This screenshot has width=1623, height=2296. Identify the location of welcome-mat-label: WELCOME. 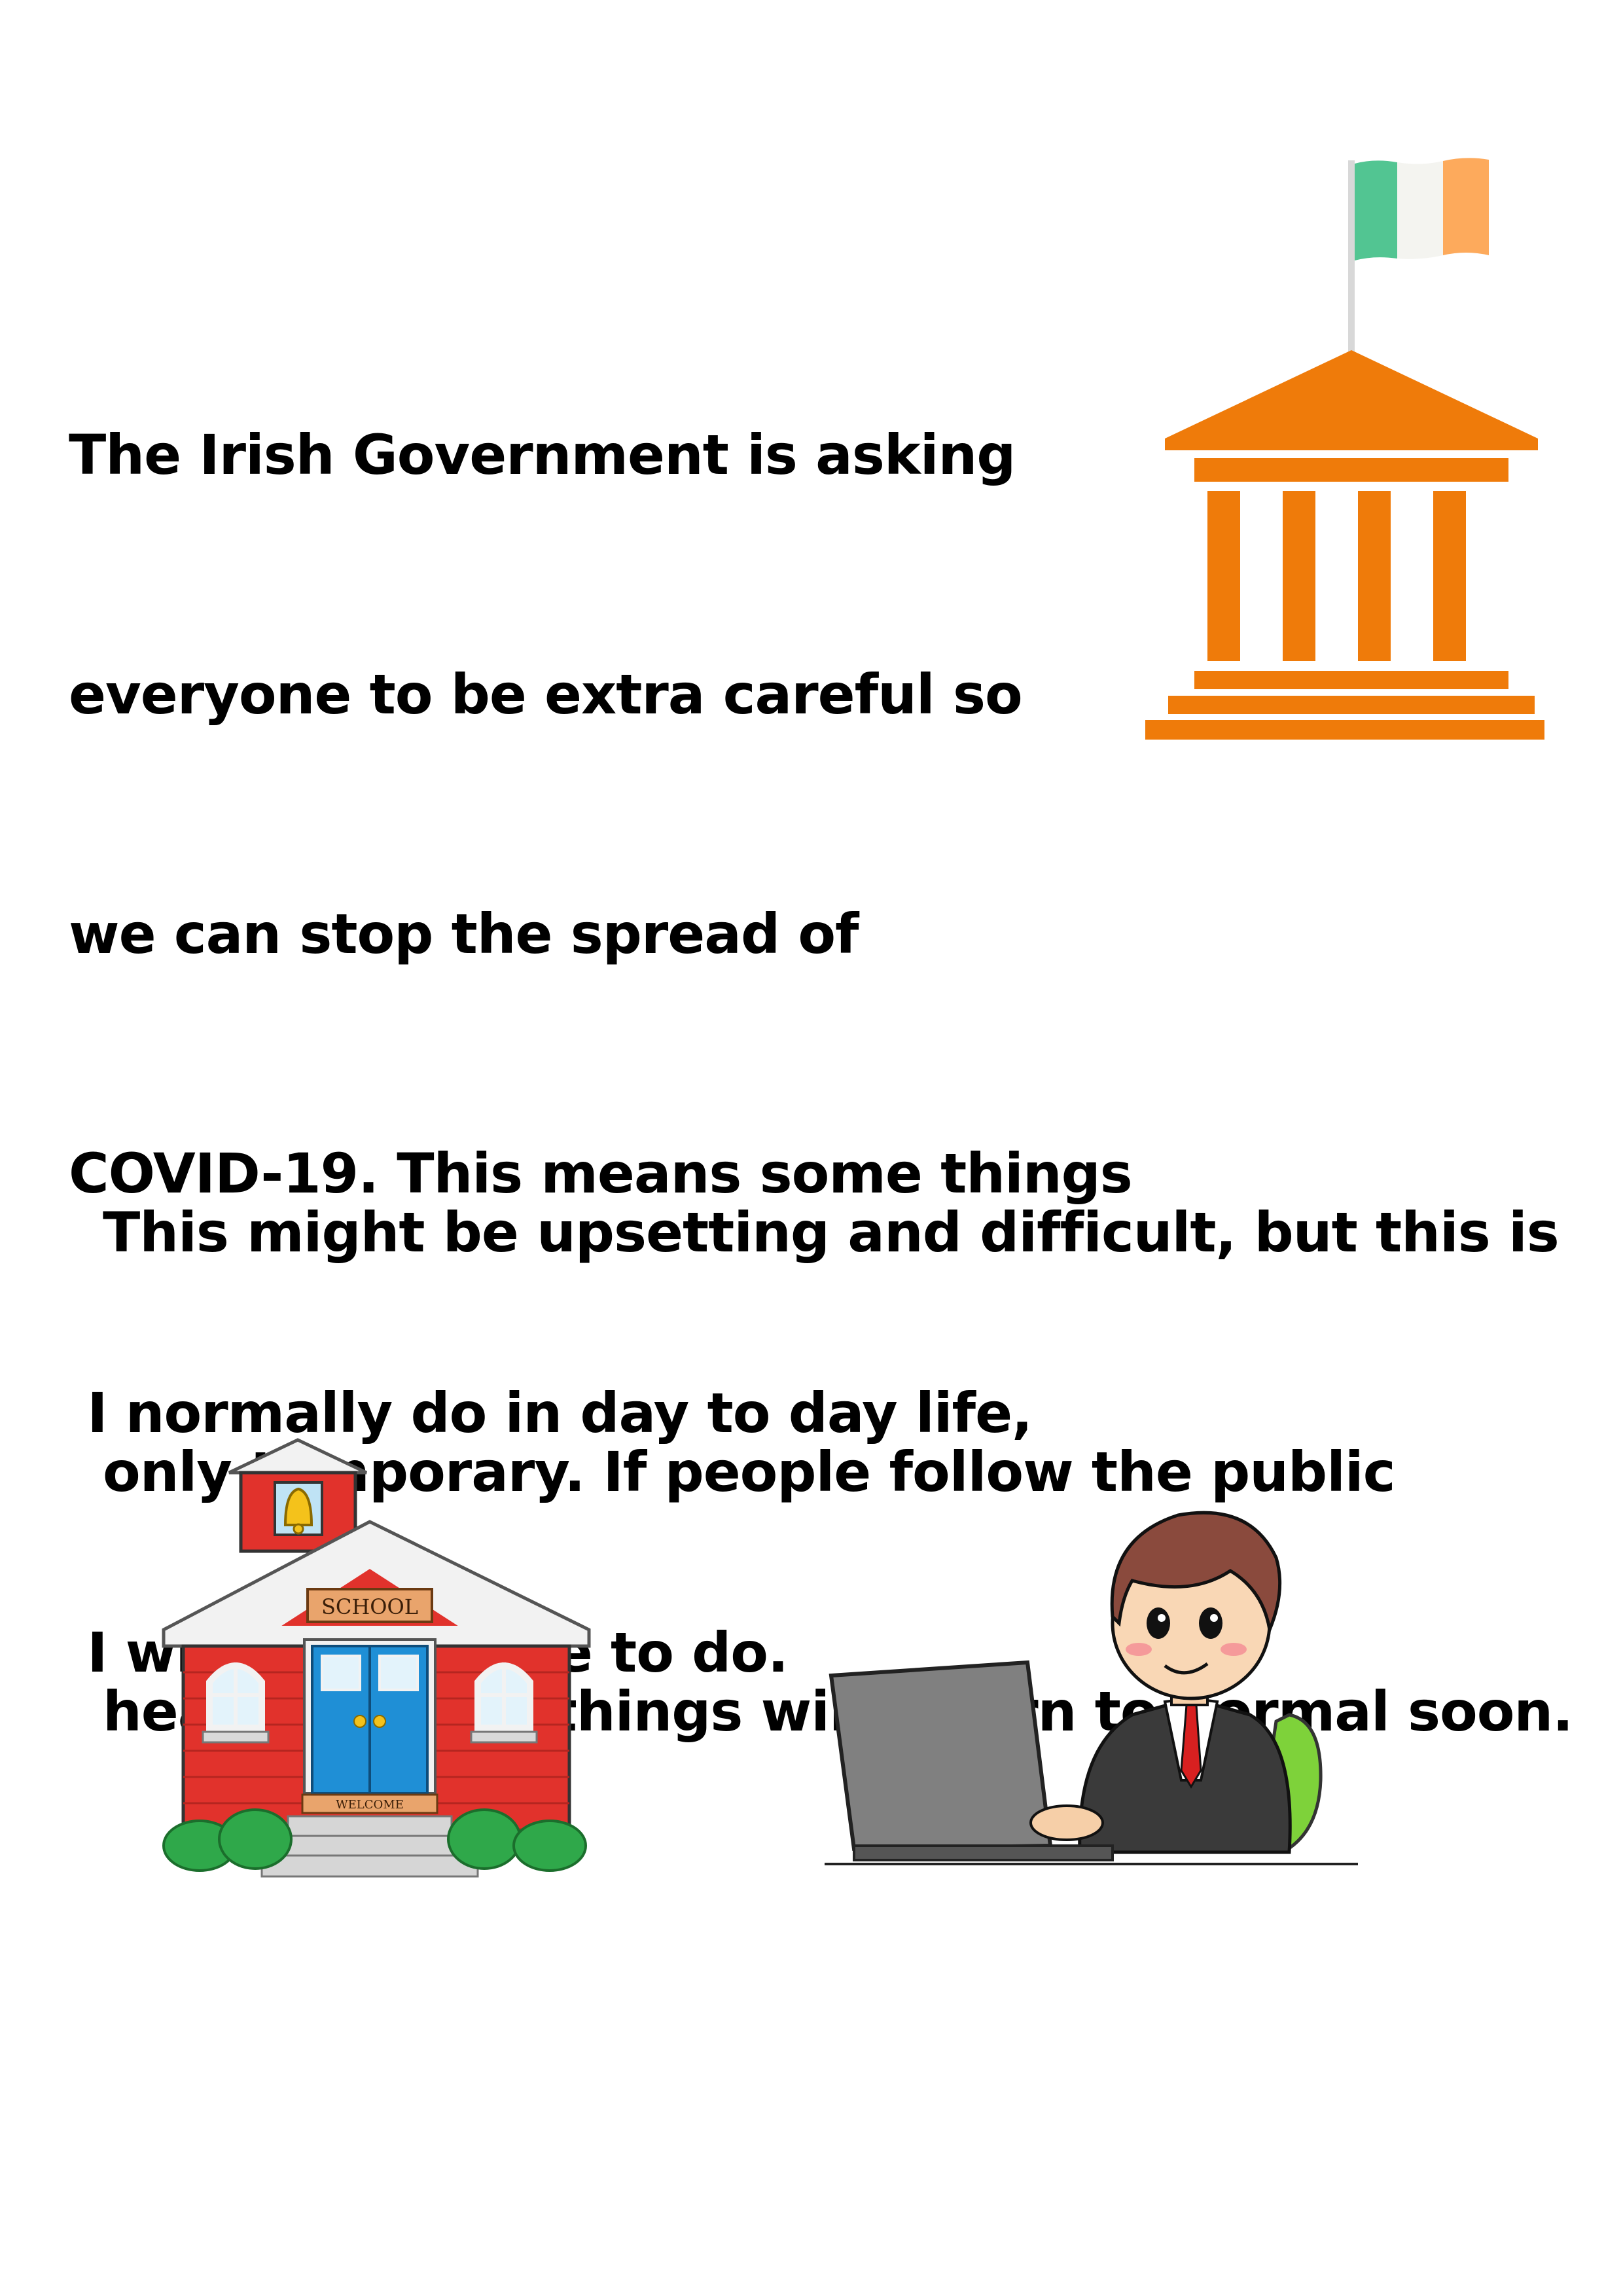
(370, 1805).